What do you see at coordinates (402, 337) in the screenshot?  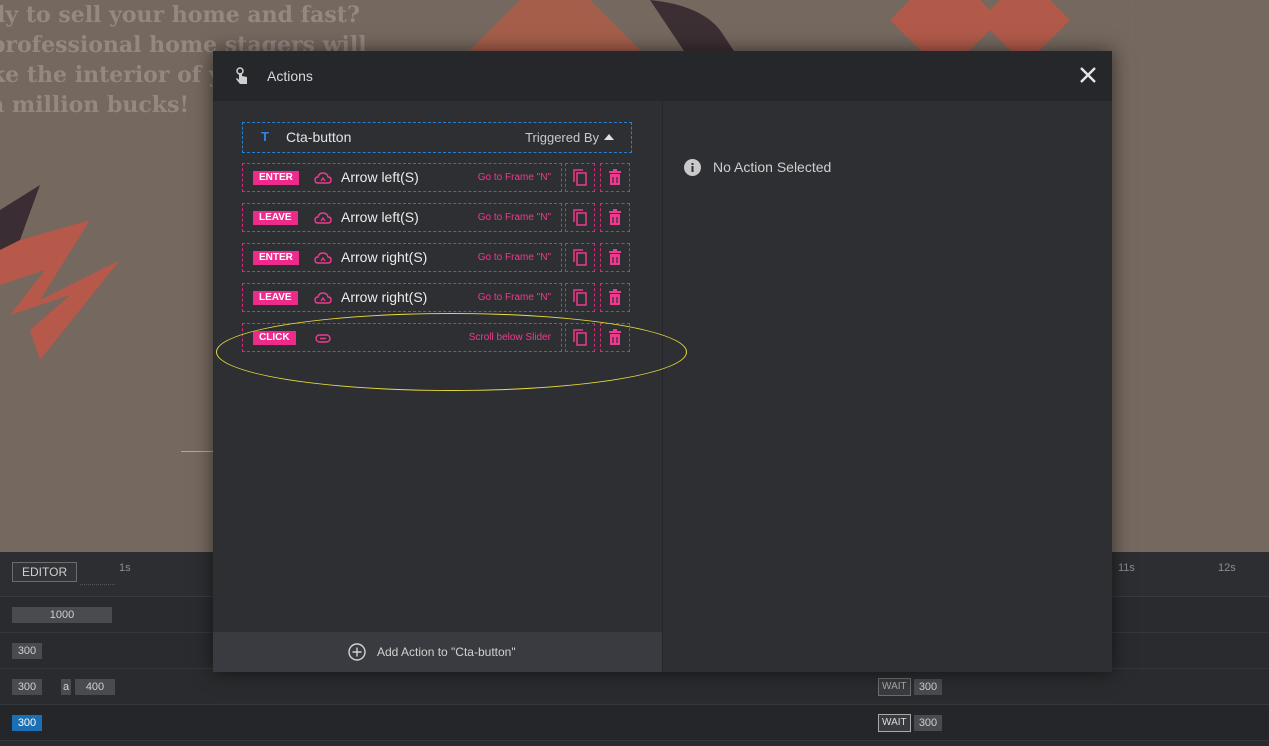 I see `action-summary: CLICK Scroll below Slider` at bounding box center [402, 337].